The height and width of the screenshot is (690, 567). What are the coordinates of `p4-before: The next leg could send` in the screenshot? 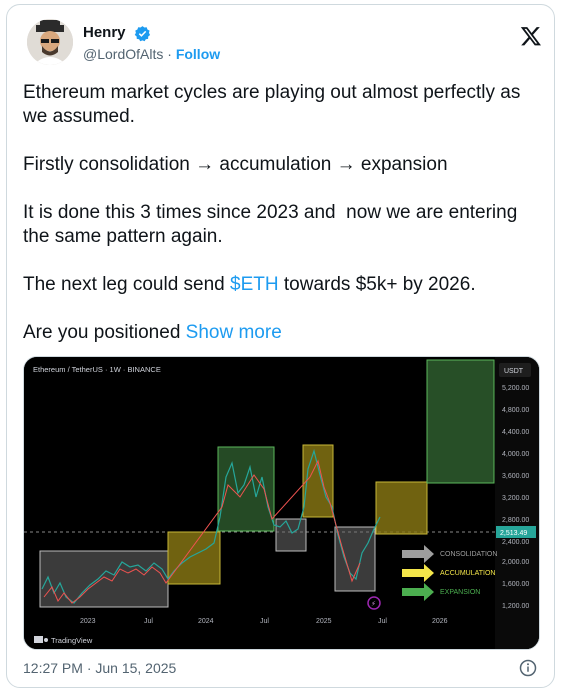 It's located at (127, 284).